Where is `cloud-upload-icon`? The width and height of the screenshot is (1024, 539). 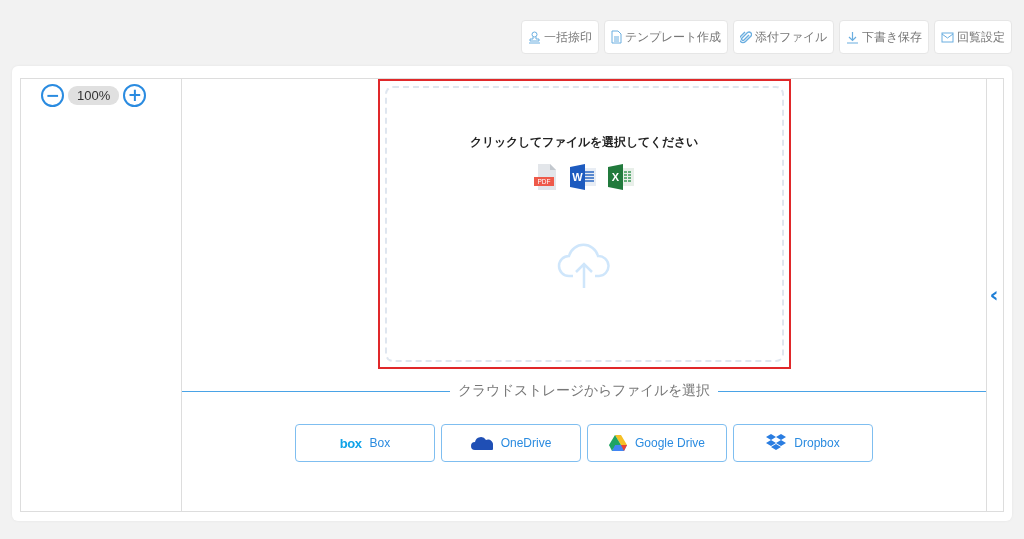 cloud-upload-icon is located at coordinates (584, 266).